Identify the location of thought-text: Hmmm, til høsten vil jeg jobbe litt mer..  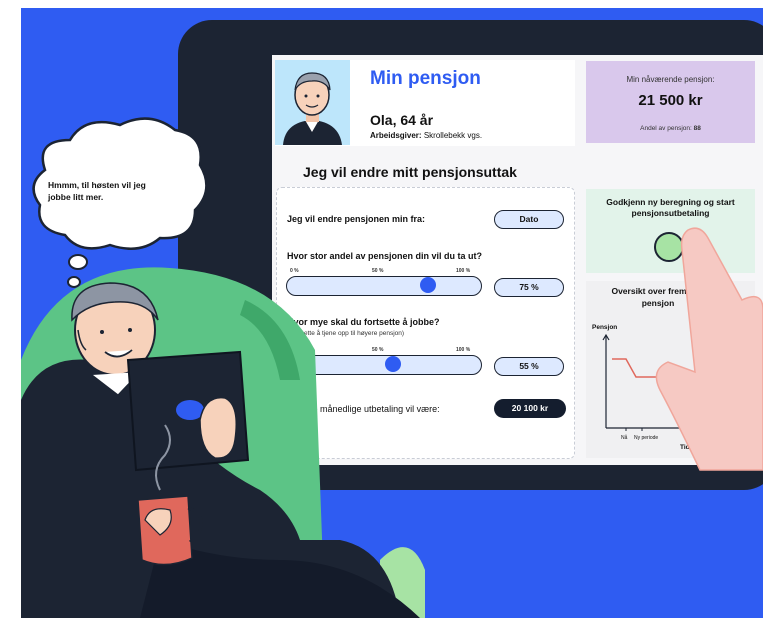
(97, 191).